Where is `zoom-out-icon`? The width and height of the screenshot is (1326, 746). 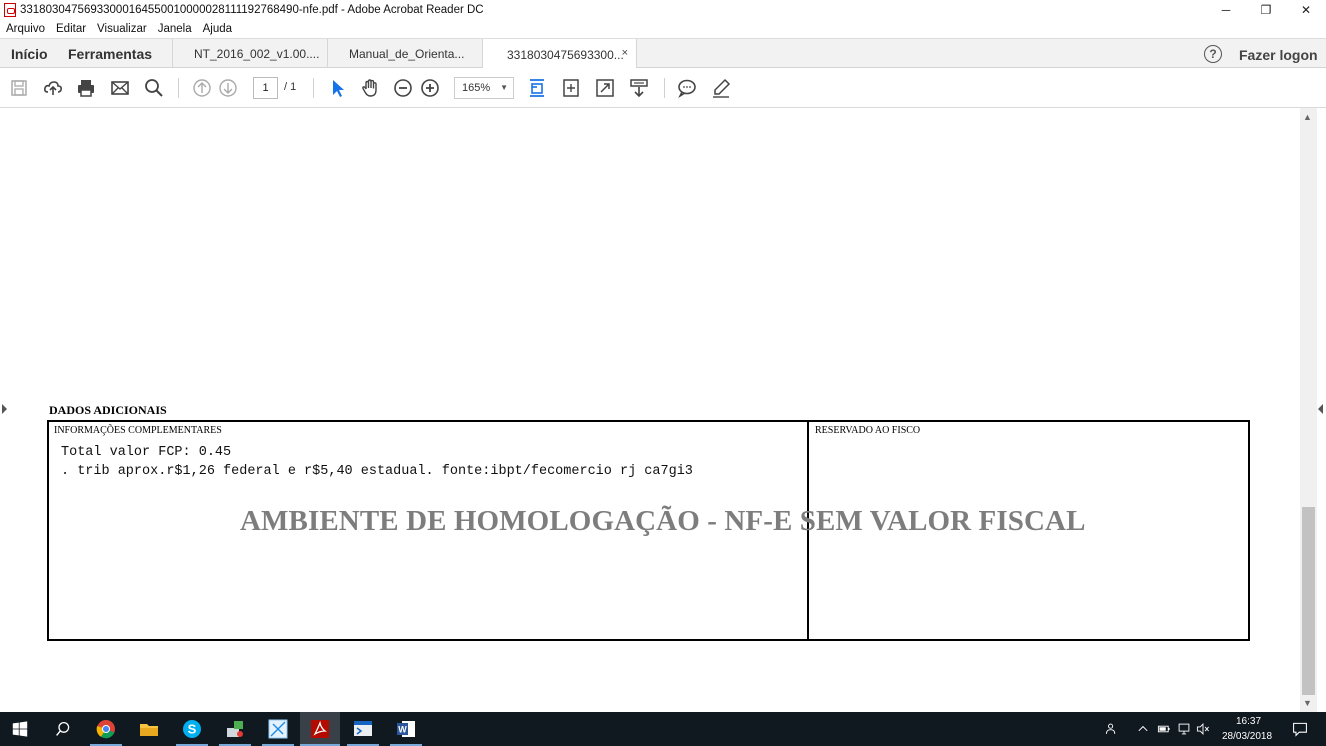 zoom-out-icon is located at coordinates (403, 88).